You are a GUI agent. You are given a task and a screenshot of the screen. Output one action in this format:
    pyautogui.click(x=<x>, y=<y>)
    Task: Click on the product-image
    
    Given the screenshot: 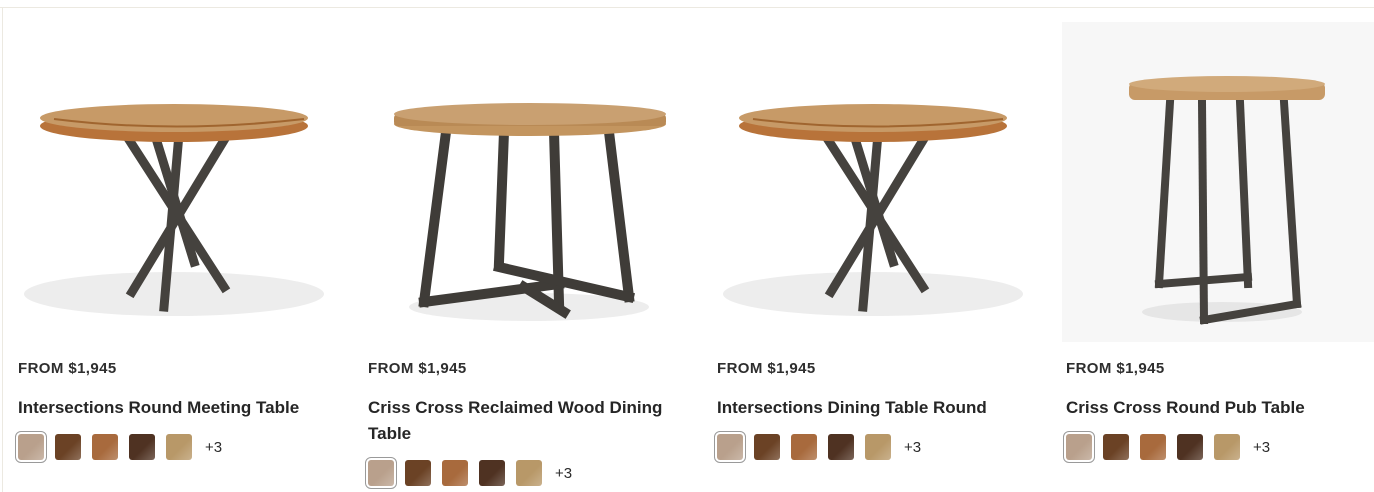 What is the action you would take?
    pyautogui.click(x=1218, y=182)
    